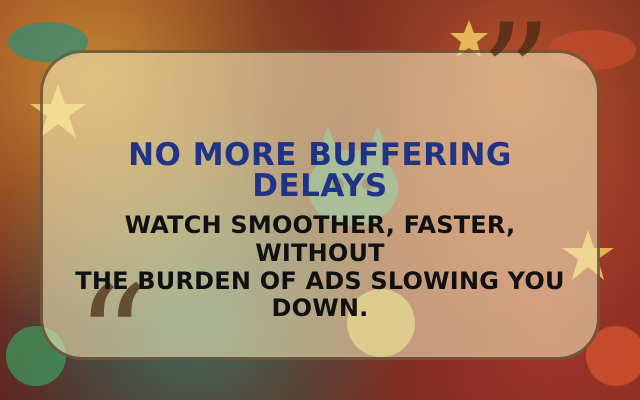 This screenshot has height=400, width=640. I want to click on message-line-2: THE BURDEN OF ADS SLOWING YOU DOWN., so click(320, 294).